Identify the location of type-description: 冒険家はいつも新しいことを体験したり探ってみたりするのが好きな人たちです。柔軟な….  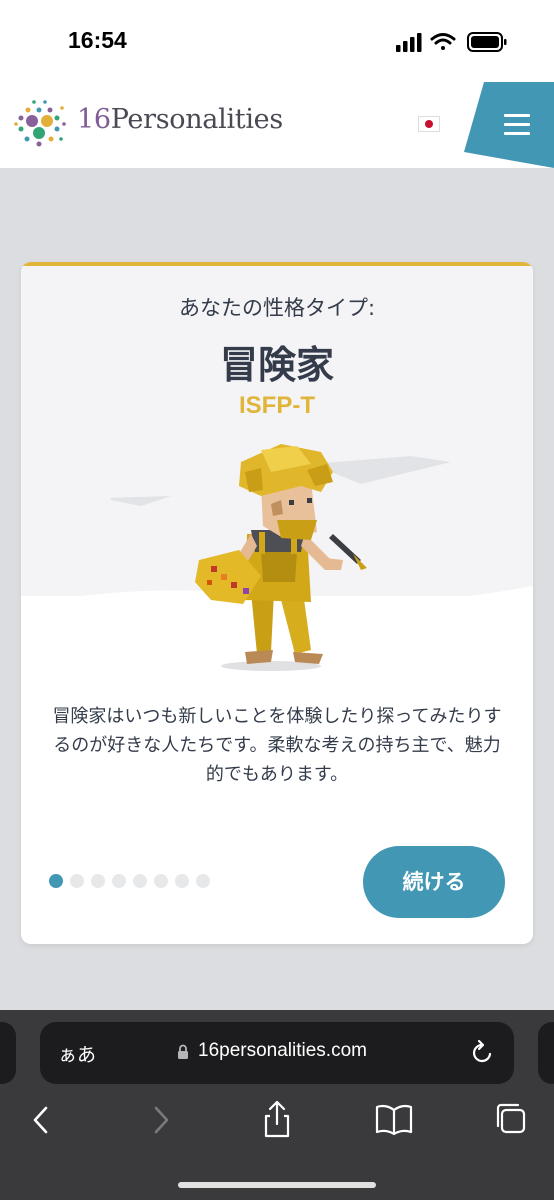
(277, 745).